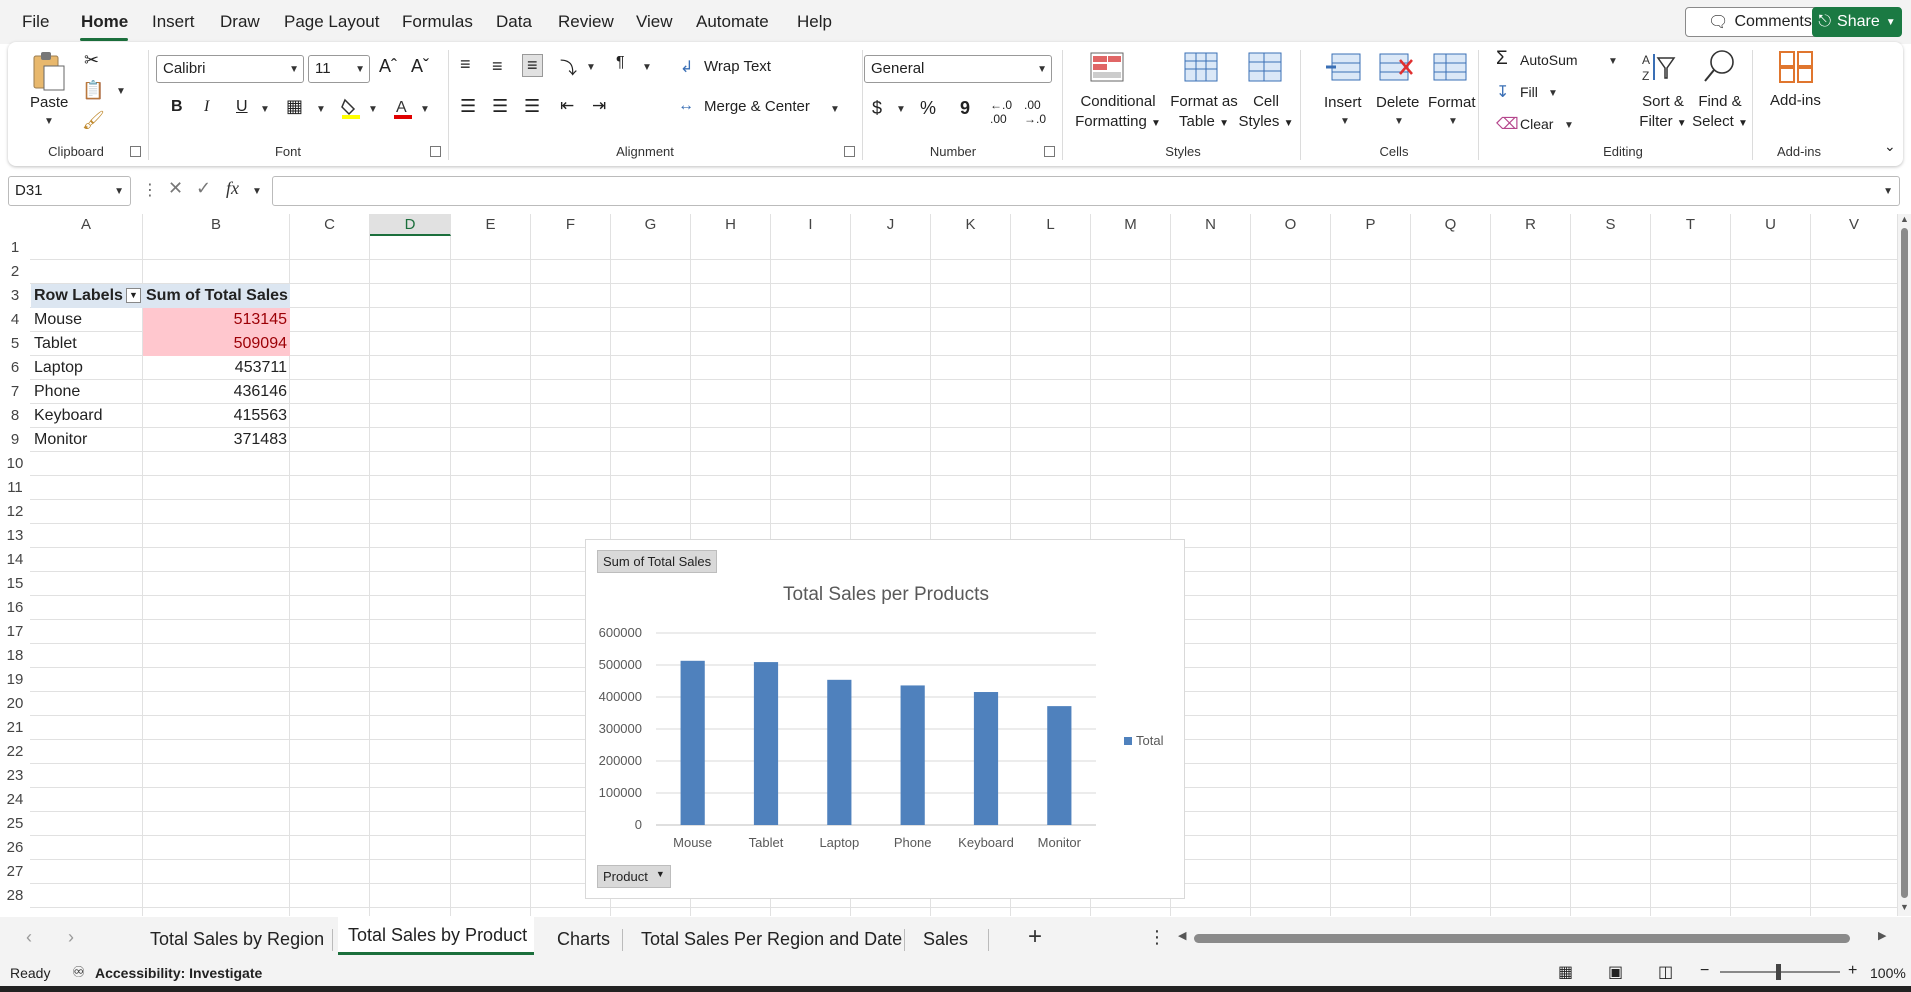 The height and width of the screenshot is (992, 1911). Describe the element at coordinates (15, 896) in the screenshot. I see `row-header-28: 28` at that location.